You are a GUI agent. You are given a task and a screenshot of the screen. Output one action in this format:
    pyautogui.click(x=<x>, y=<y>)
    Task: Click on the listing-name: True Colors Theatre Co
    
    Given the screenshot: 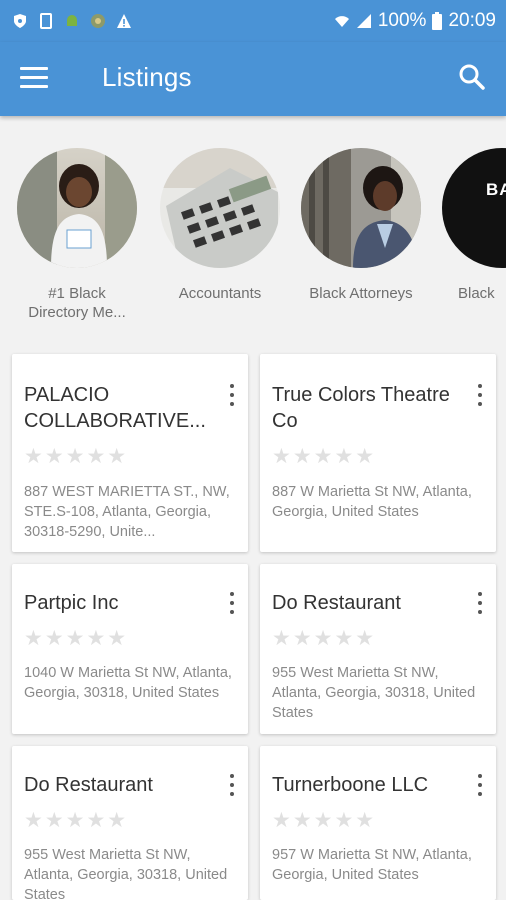 What is the action you would take?
    pyautogui.click(x=361, y=408)
    